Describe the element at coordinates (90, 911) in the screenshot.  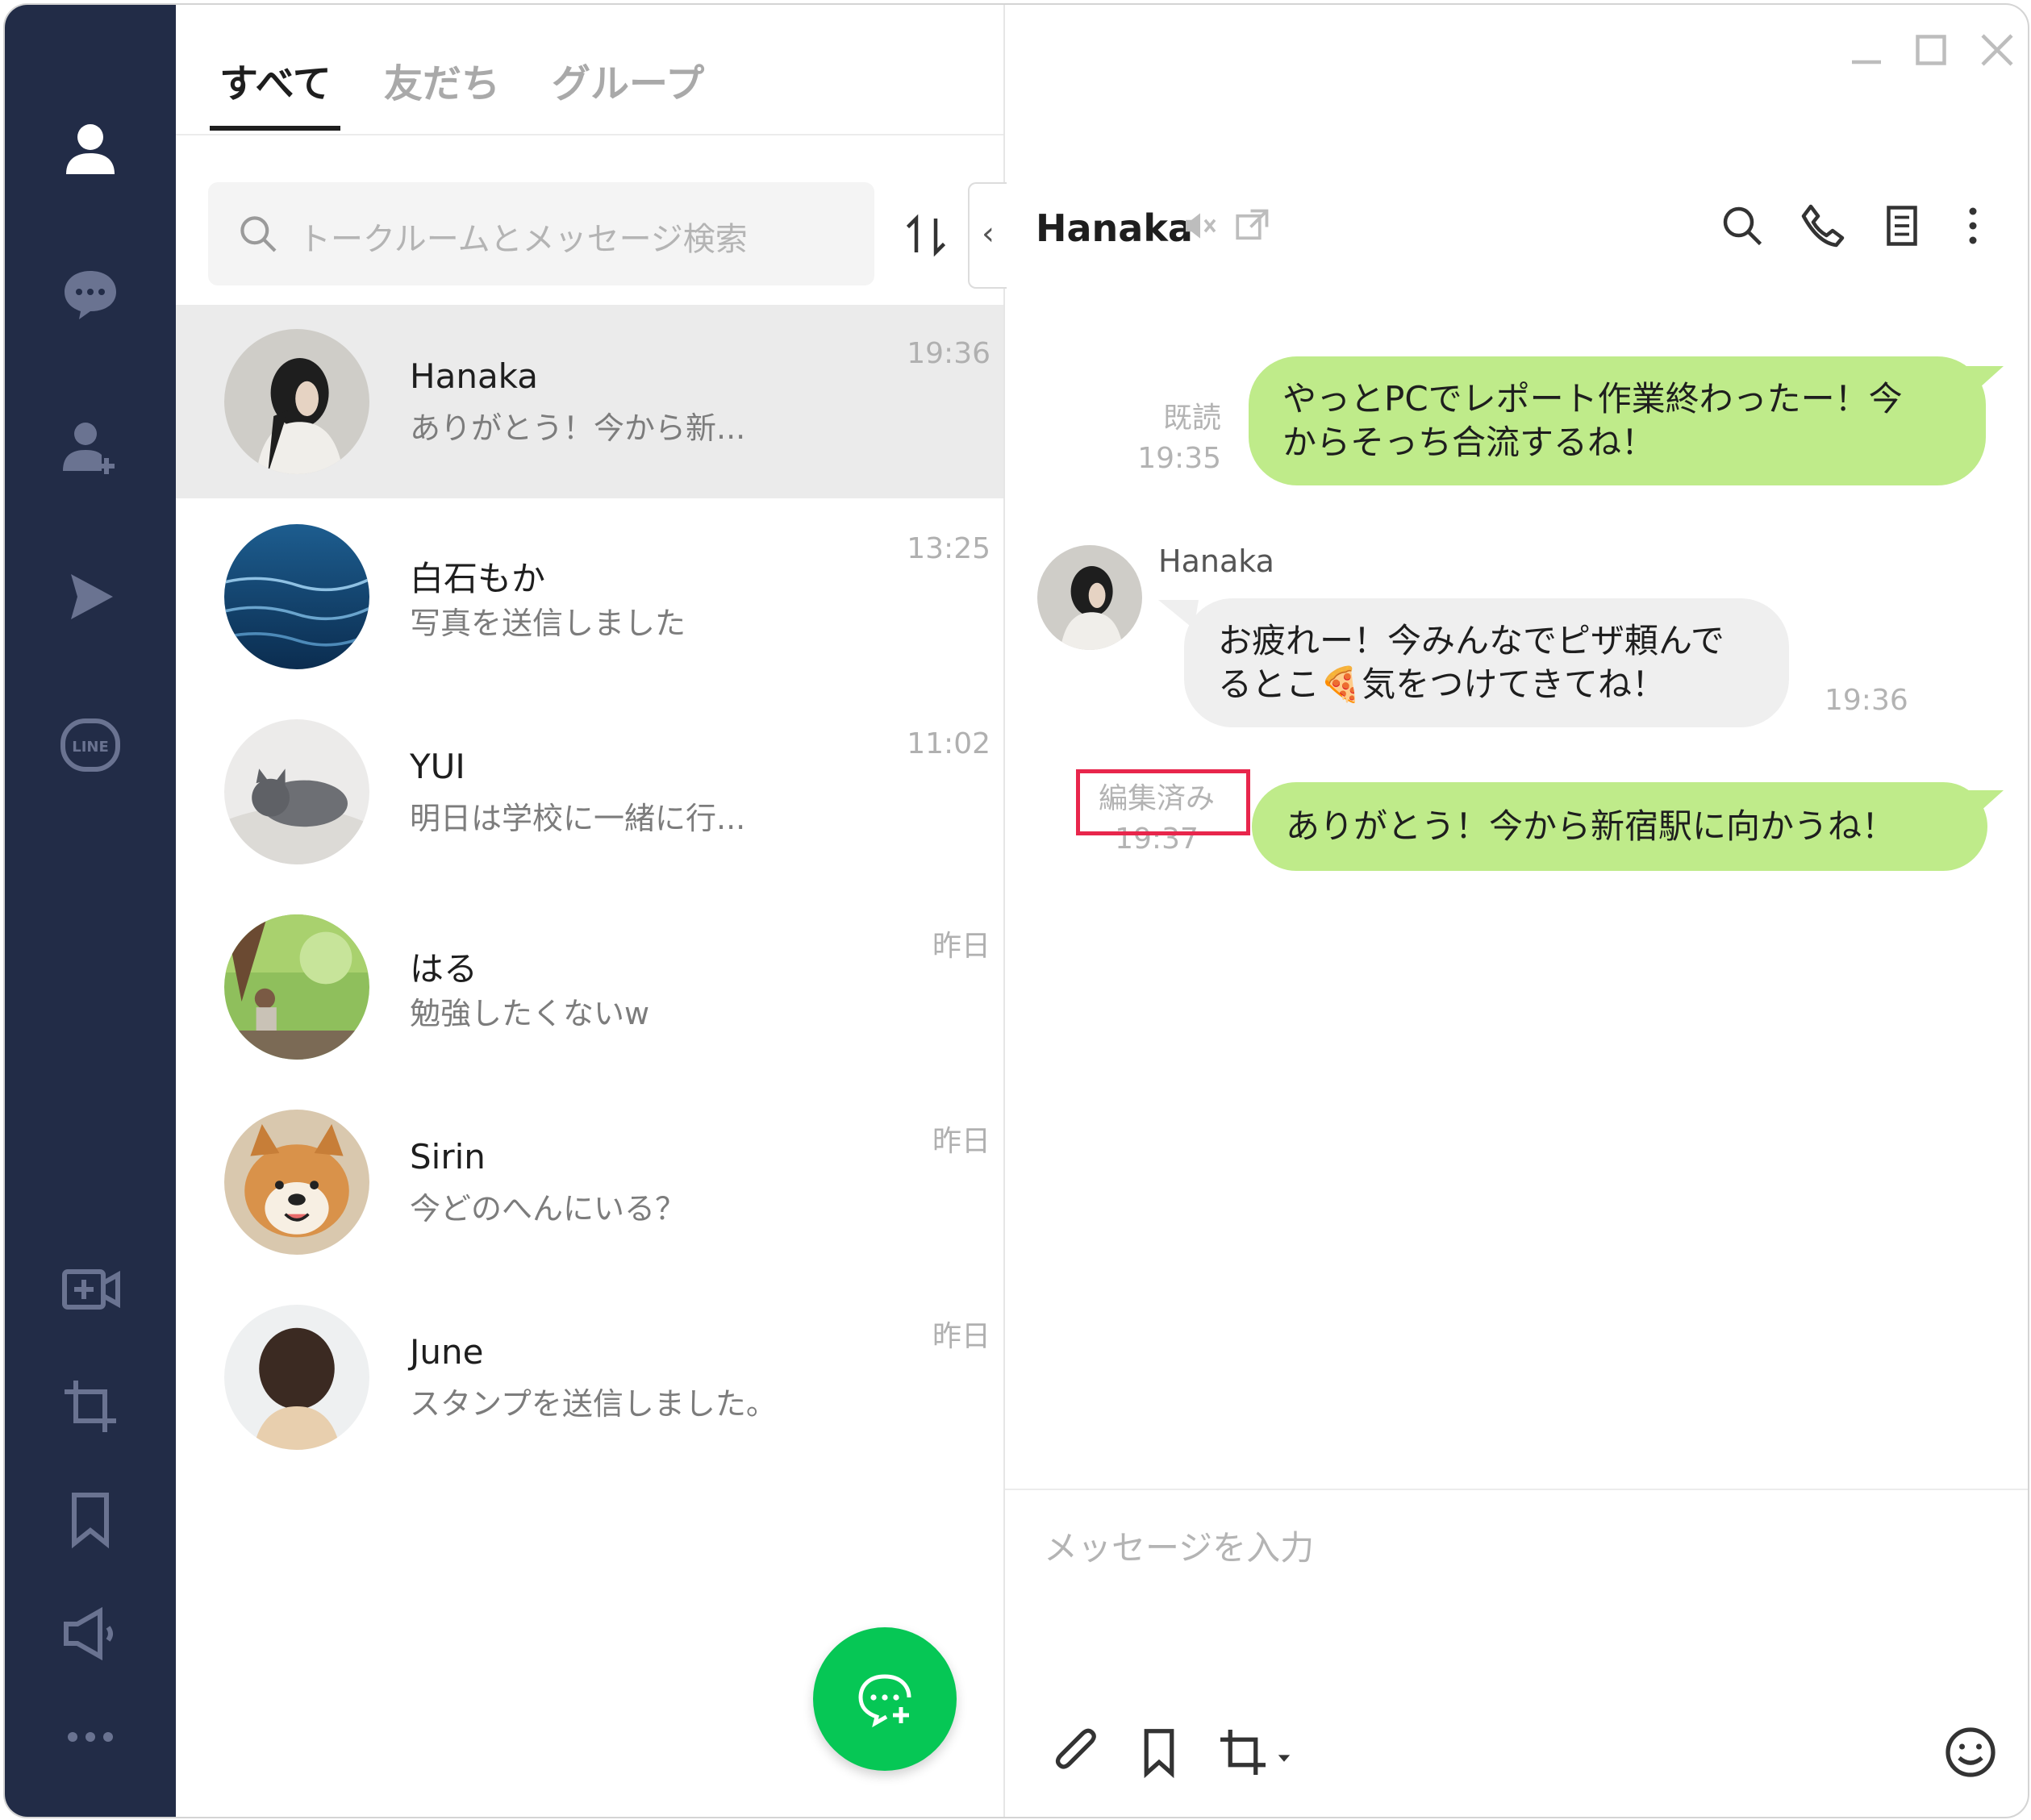
I see `side-nav: LINE` at that location.